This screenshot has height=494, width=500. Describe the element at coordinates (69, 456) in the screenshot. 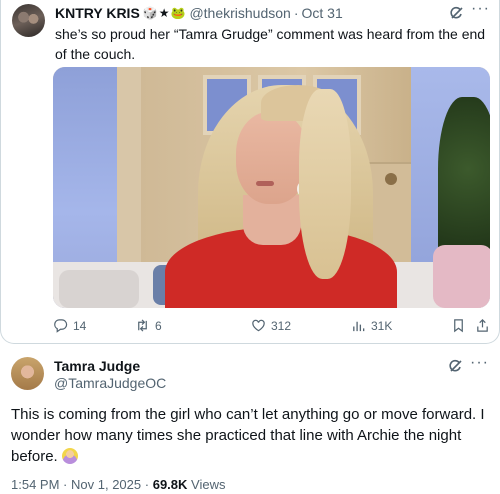

I see `woman-tipping-hand-emoji` at that location.